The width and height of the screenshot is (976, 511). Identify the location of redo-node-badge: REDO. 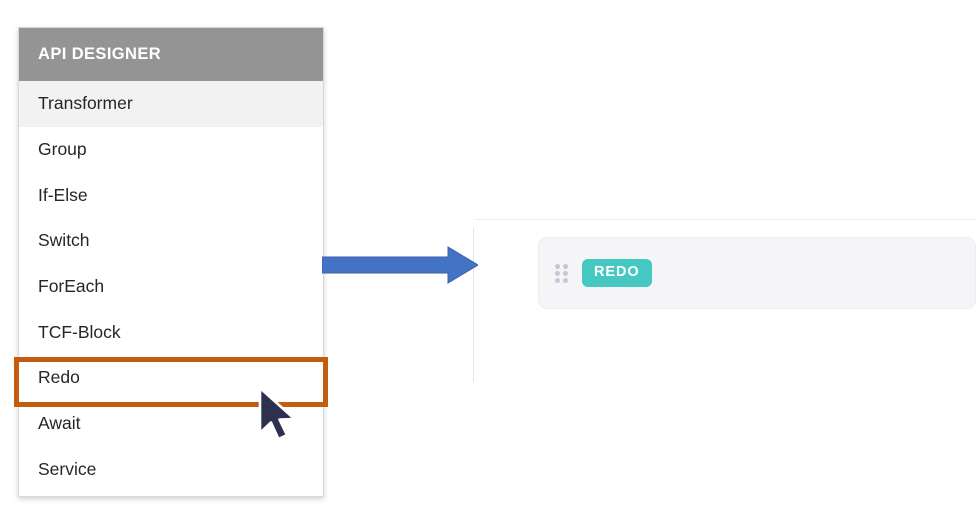
(617, 273).